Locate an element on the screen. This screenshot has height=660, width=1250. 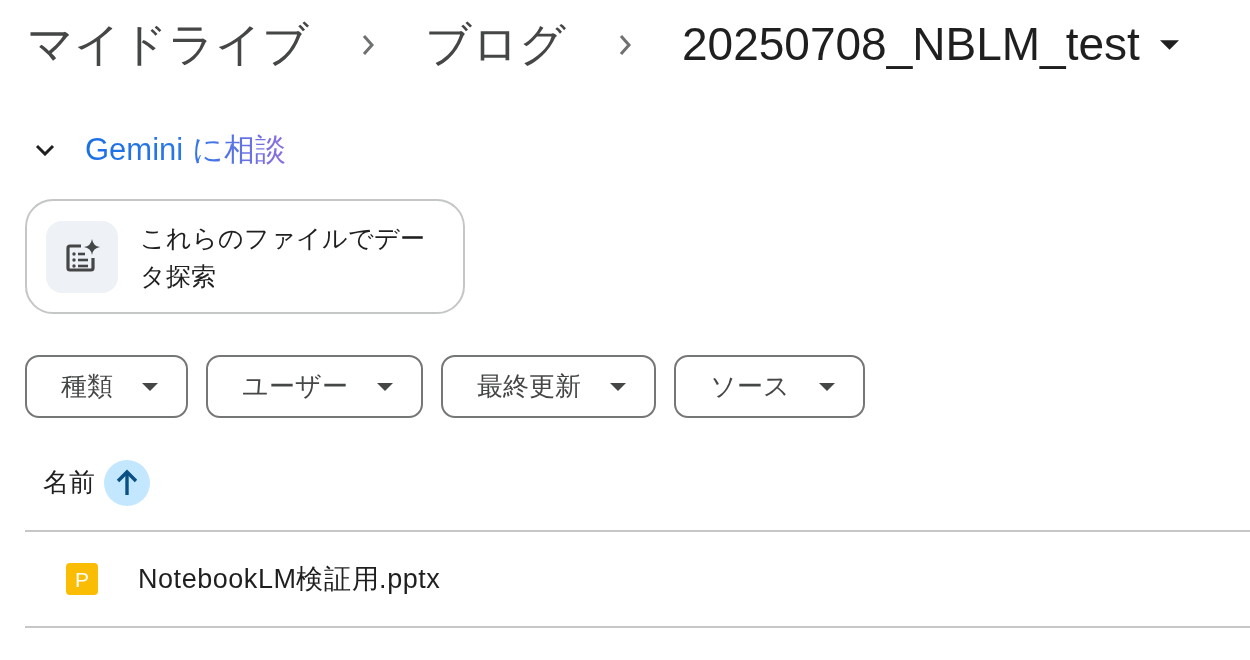
suggestion-card: これらのファイルでデータ探索 is located at coordinates (245, 256).